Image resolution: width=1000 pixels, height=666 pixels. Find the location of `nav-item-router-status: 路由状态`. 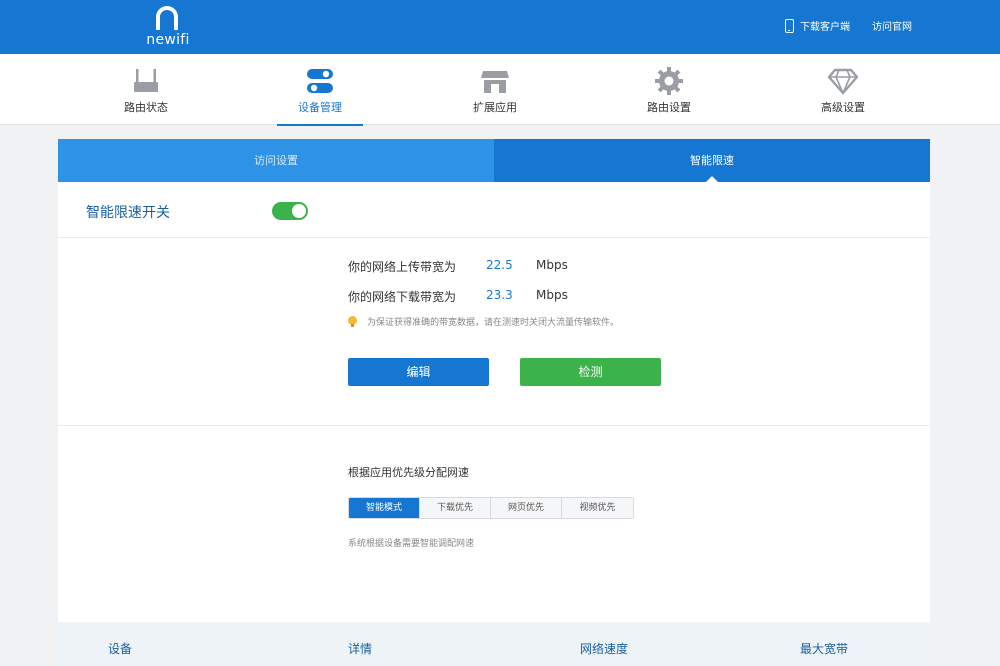

nav-item-router-status: 路由状态 is located at coordinates (146, 89).